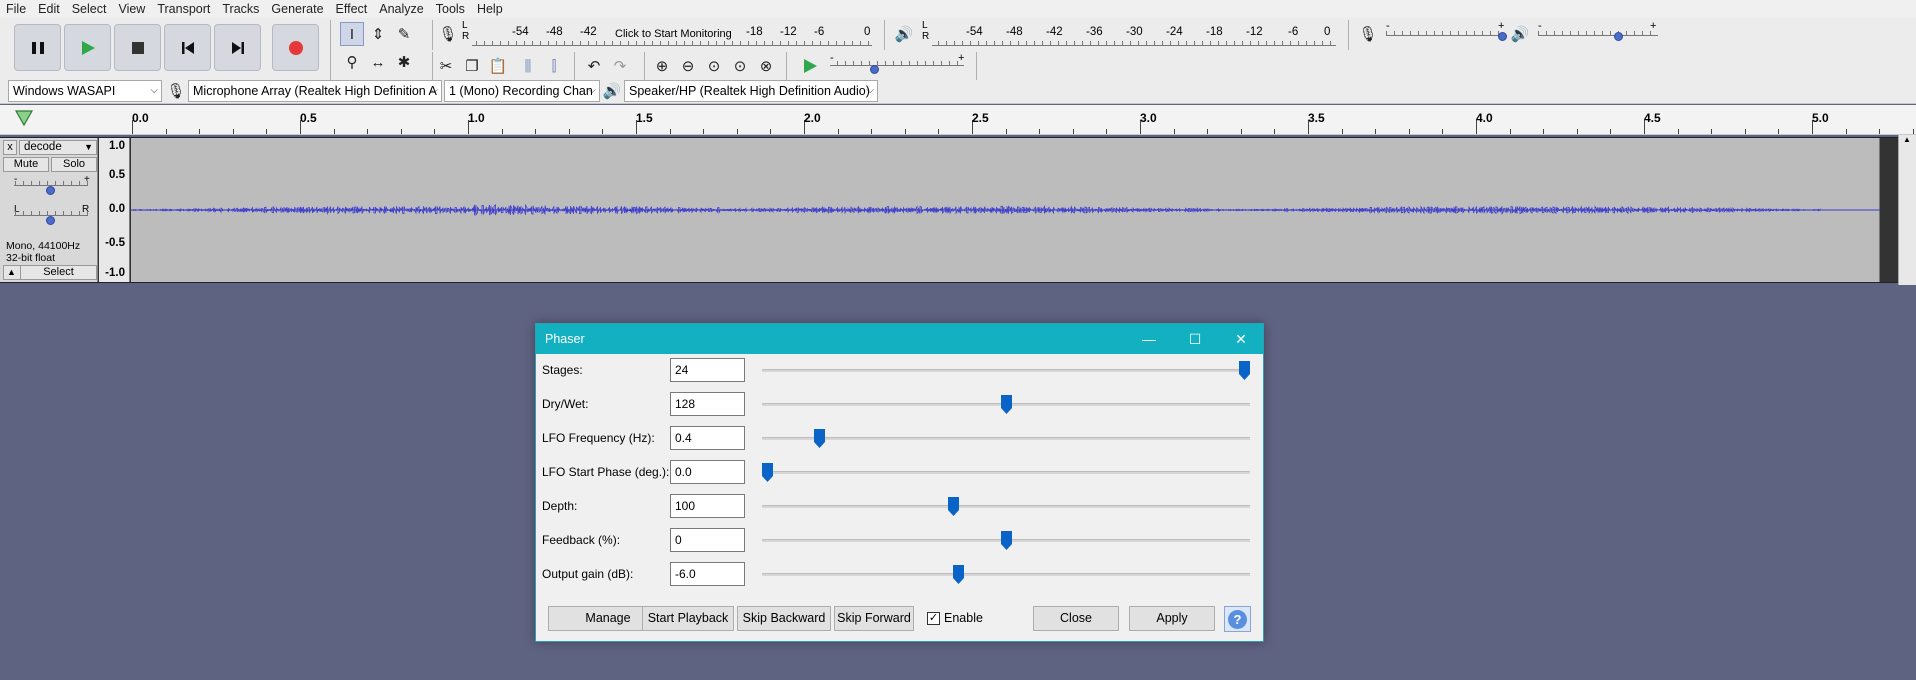 The image size is (1916, 680). Describe the element at coordinates (1241, 339) in the screenshot. I see `close-window-button: ✕` at that location.